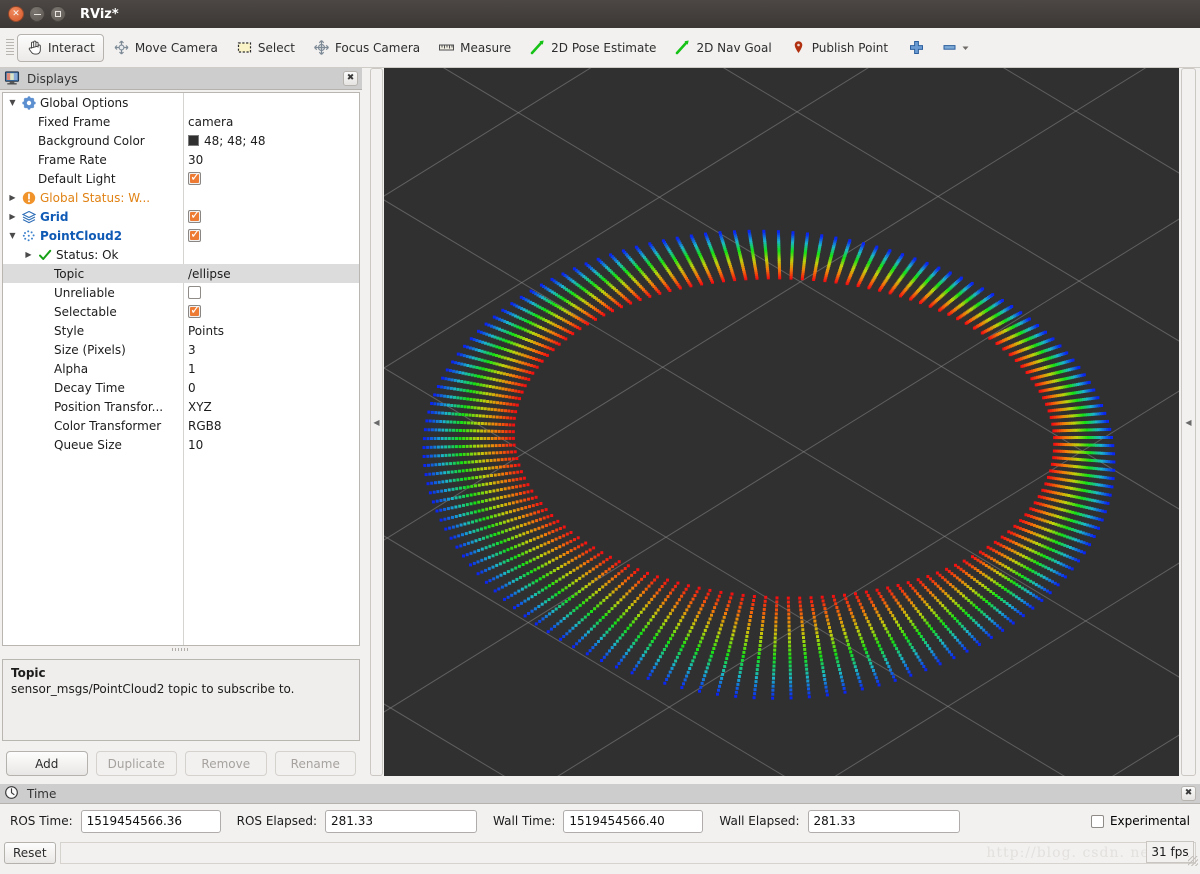  Describe the element at coordinates (69, 273) in the screenshot. I see `property-label: Topic` at that location.